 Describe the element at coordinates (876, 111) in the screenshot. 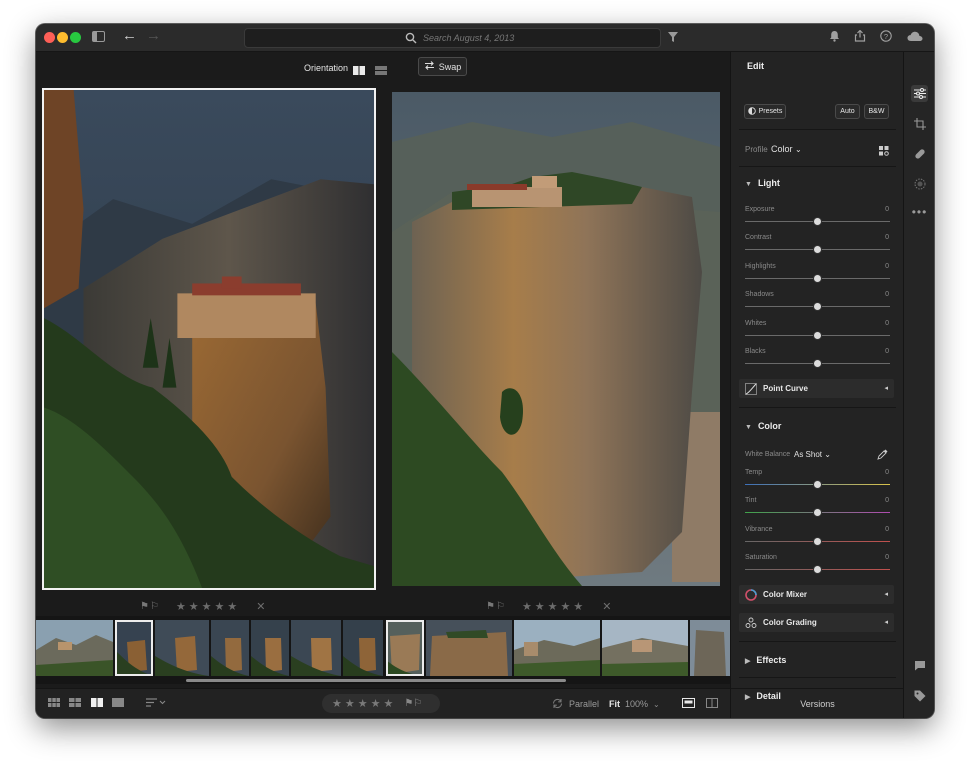

I see `bw-button: B&W` at that location.